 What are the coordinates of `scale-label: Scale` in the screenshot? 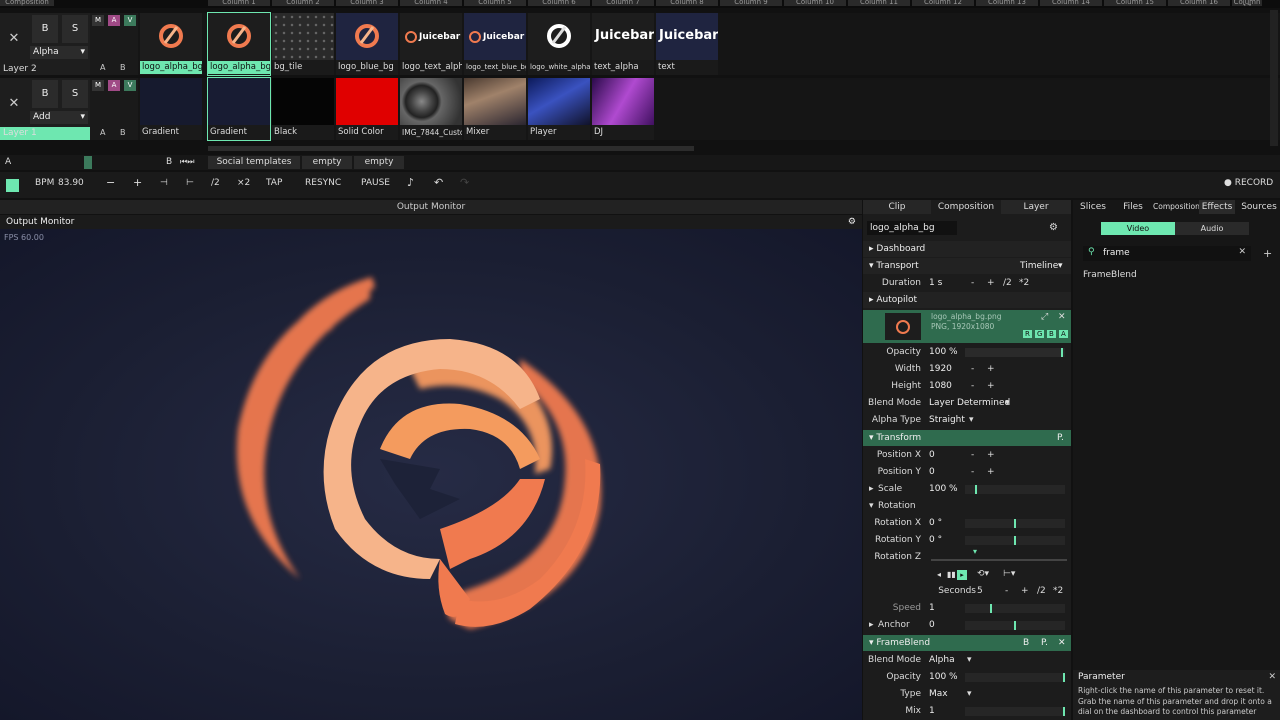 It's located at (890, 489).